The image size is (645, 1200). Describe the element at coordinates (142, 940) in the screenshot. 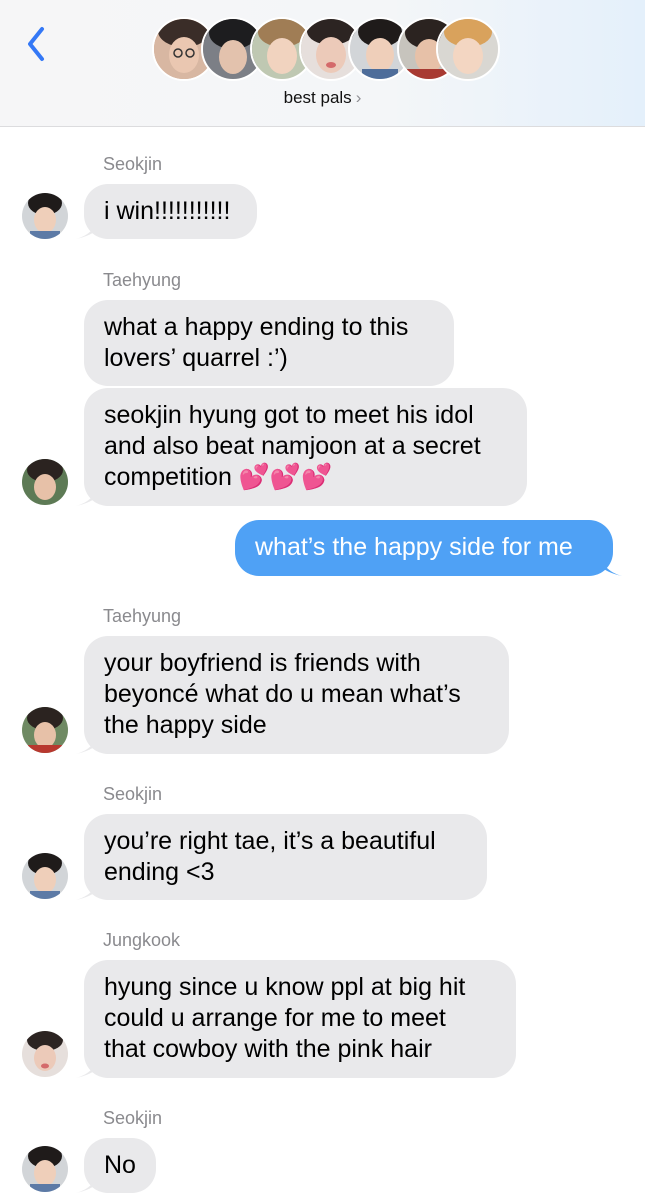

I see `sender-name: Jungkook` at that location.